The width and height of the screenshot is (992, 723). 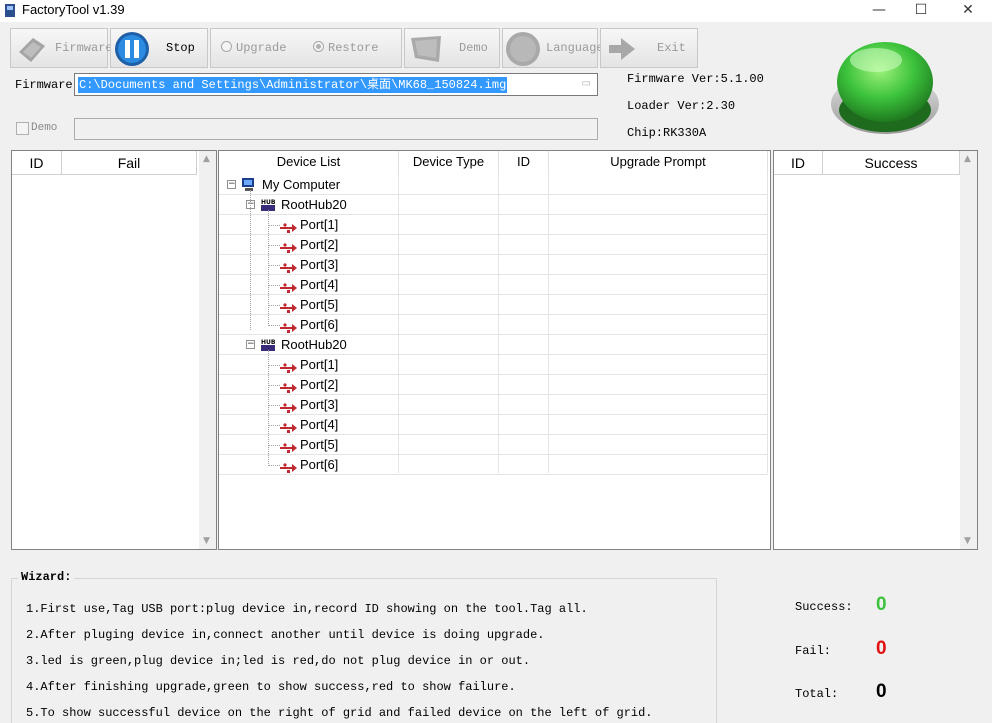 I want to click on fail-col-fail: Fail, so click(x=129, y=163).